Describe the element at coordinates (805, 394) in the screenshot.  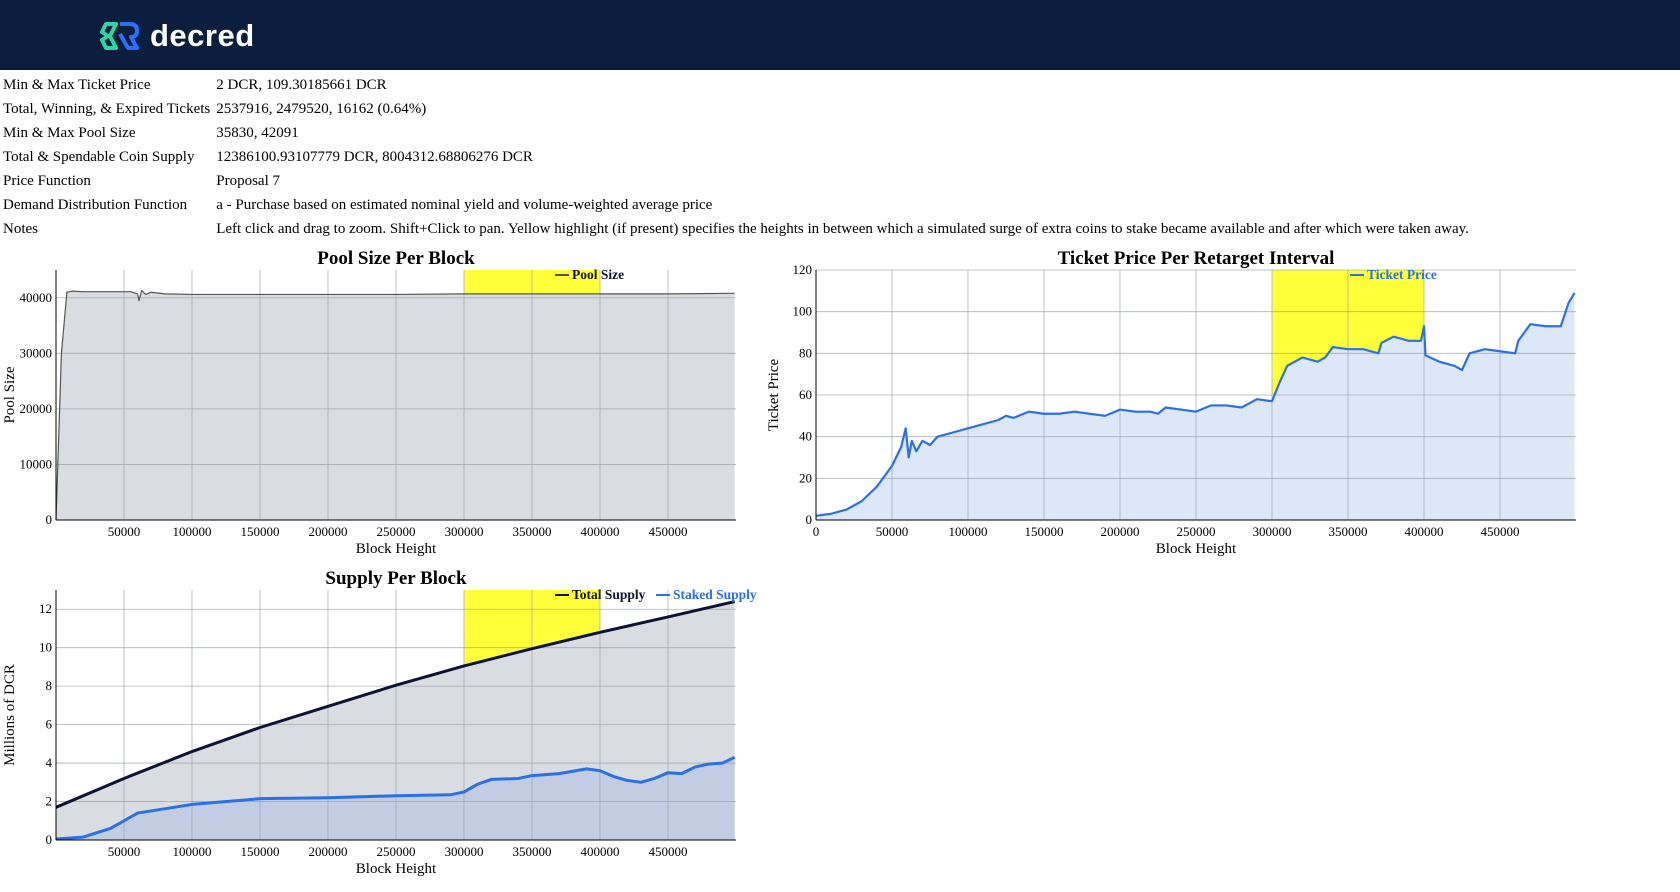
I see `y-tick-label: 60` at that location.